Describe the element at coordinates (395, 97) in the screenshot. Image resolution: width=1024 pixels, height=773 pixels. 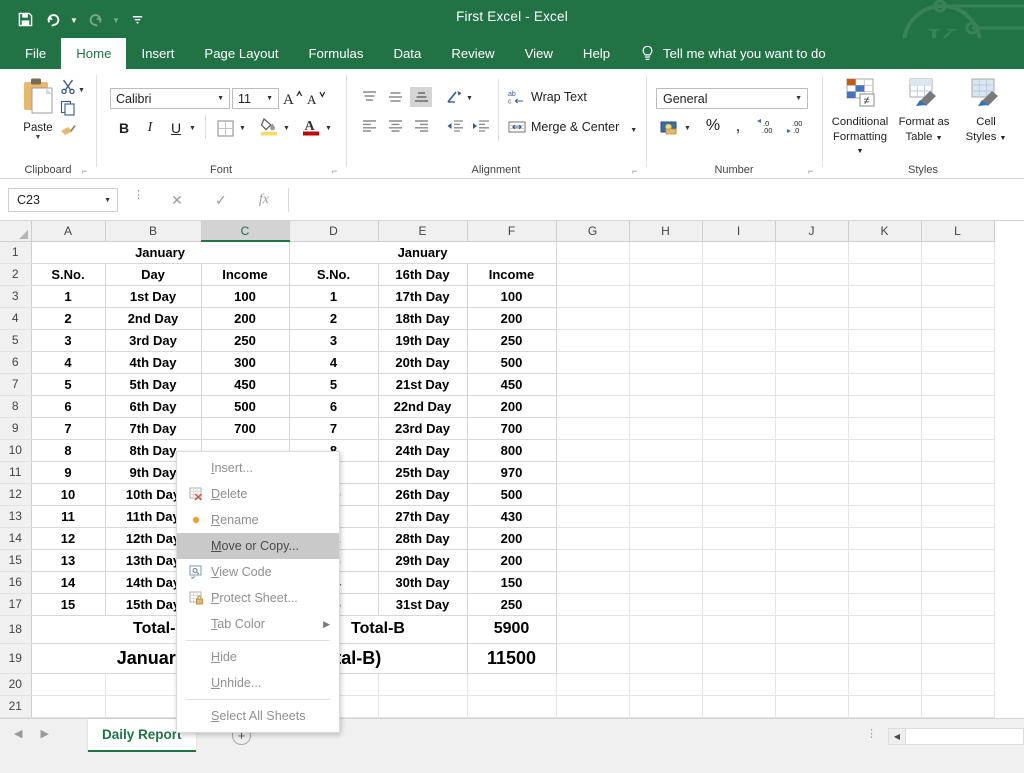
I see `middle-align-icon` at that location.